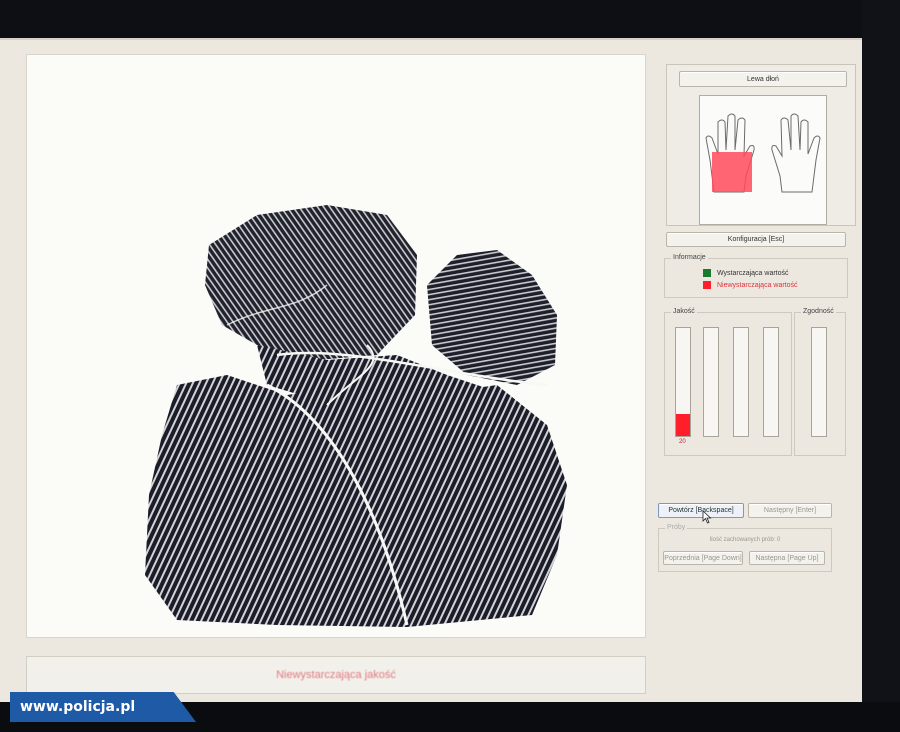 Image resolution: width=900 pixels, height=732 pixels. Describe the element at coordinates (881, 366) in the screenshot. I see `monitor-bezel-right` at that location.